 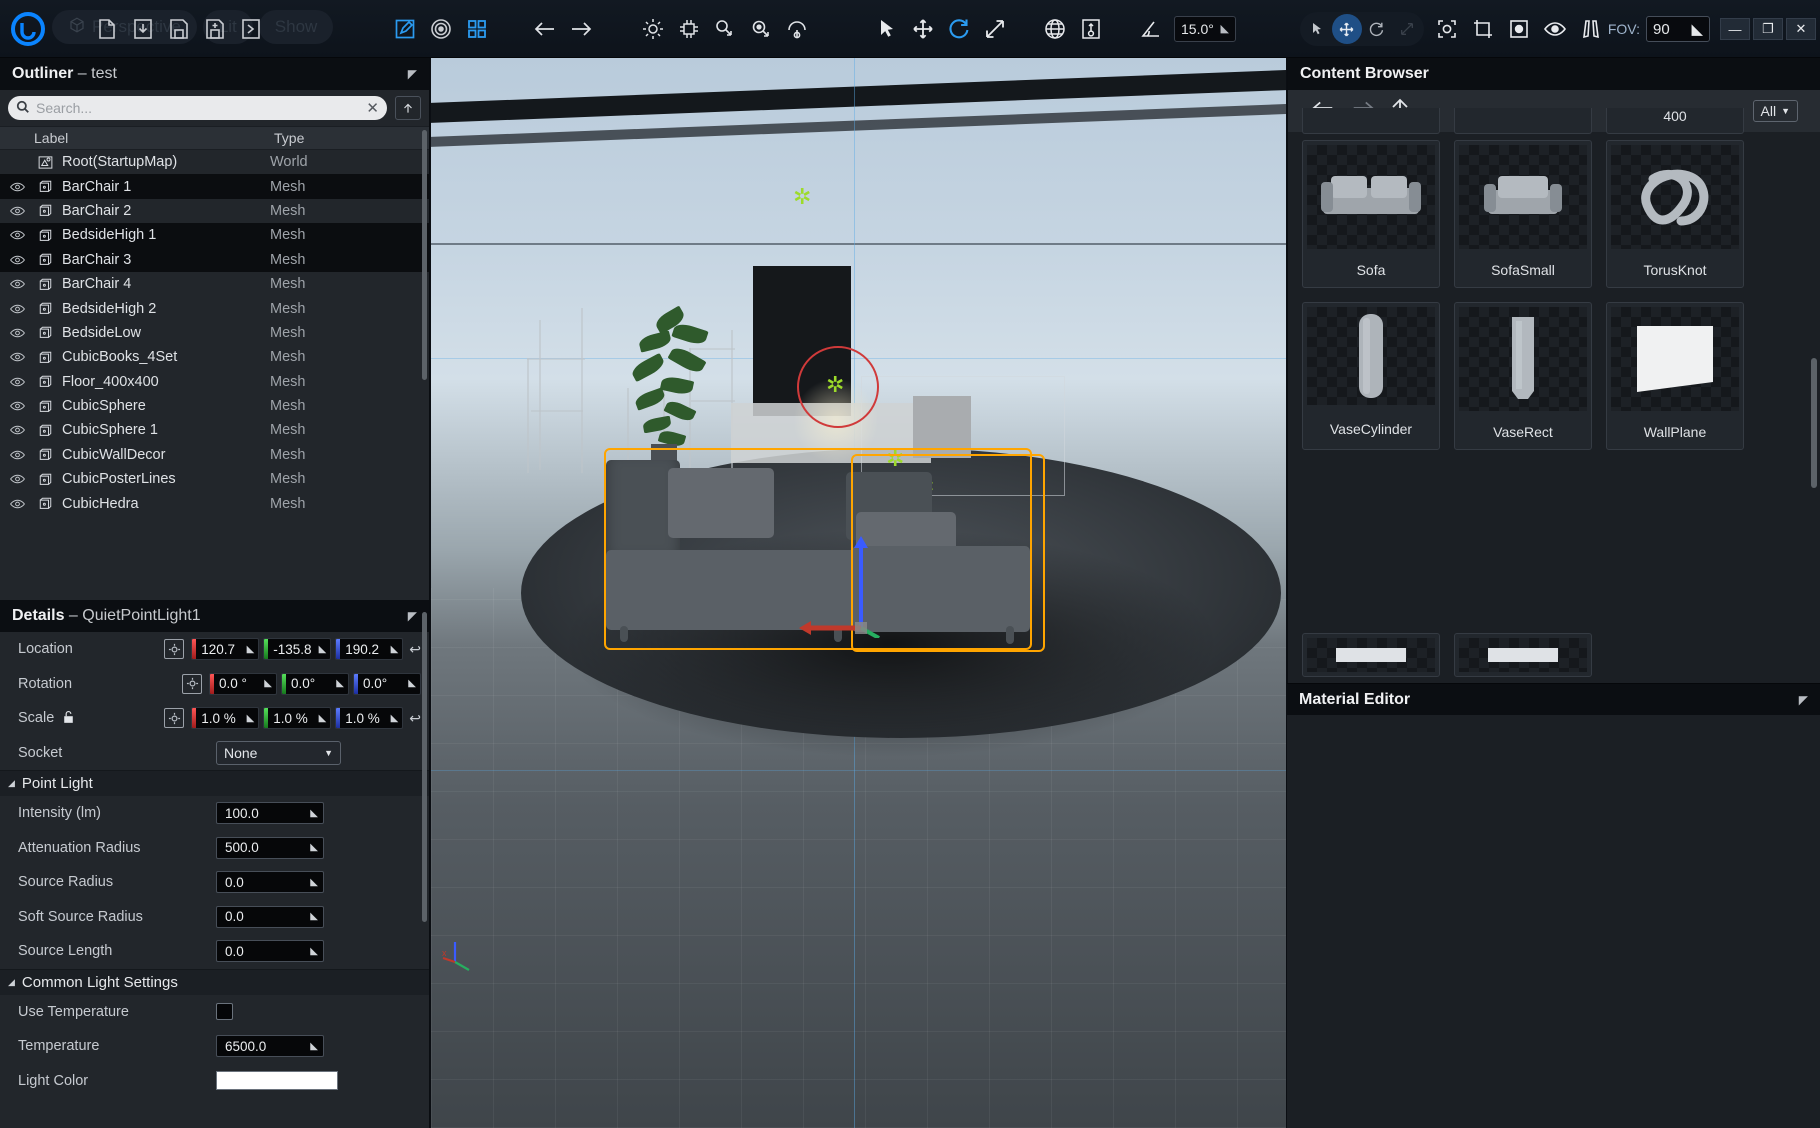 What do you see at coordinates (653, 29) in the screenshot?
I see `add-directional-light-button` at bounding box center [653, 29].